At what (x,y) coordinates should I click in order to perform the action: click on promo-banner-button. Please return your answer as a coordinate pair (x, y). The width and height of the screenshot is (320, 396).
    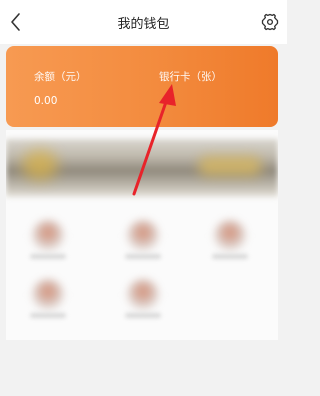
    Looking at the image, I should click on (230, 166).